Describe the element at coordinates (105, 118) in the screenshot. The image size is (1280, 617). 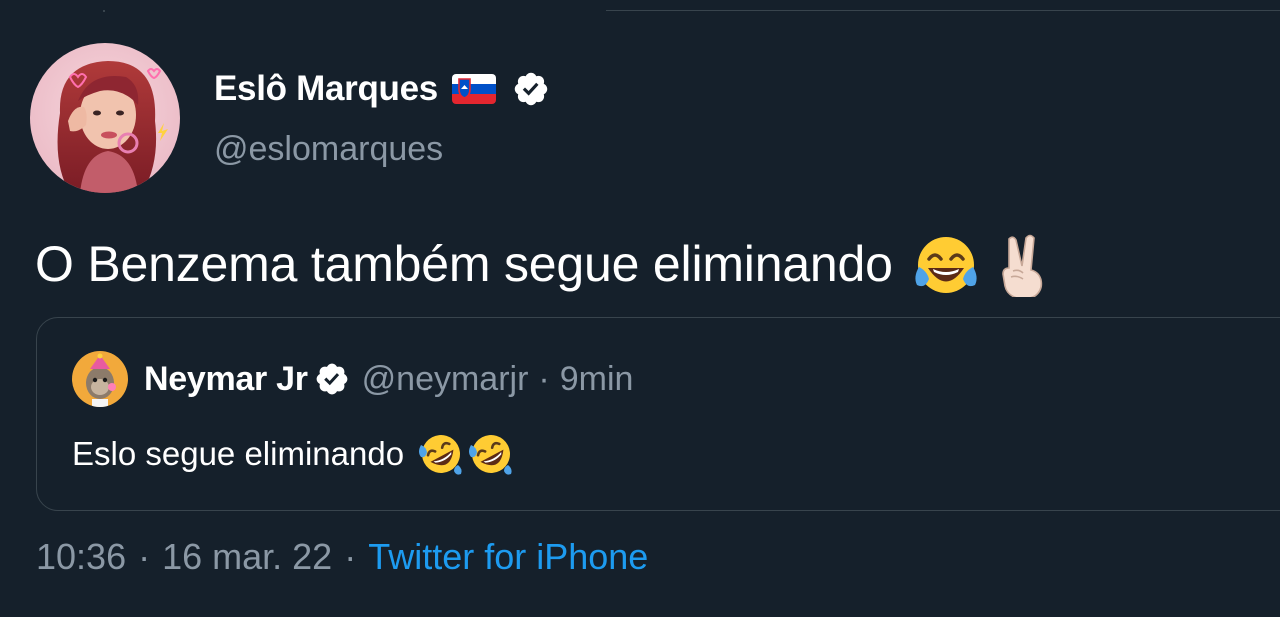
I see `author-avatar` at that location.